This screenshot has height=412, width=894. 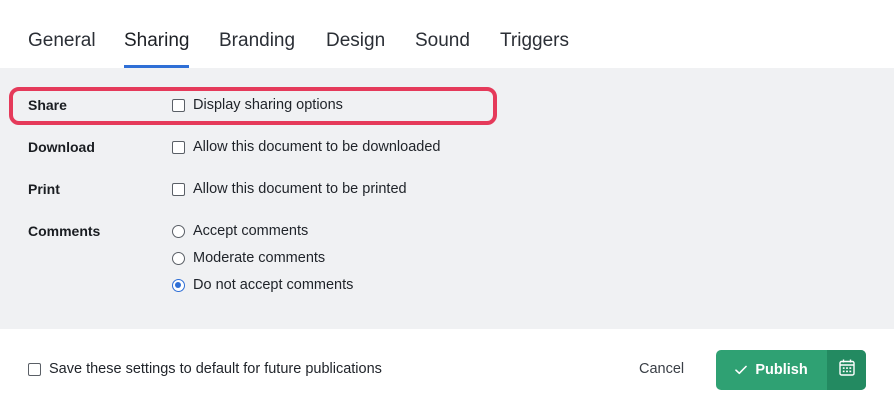 I want to click on share-label: Share, so click(x=47, y=105).